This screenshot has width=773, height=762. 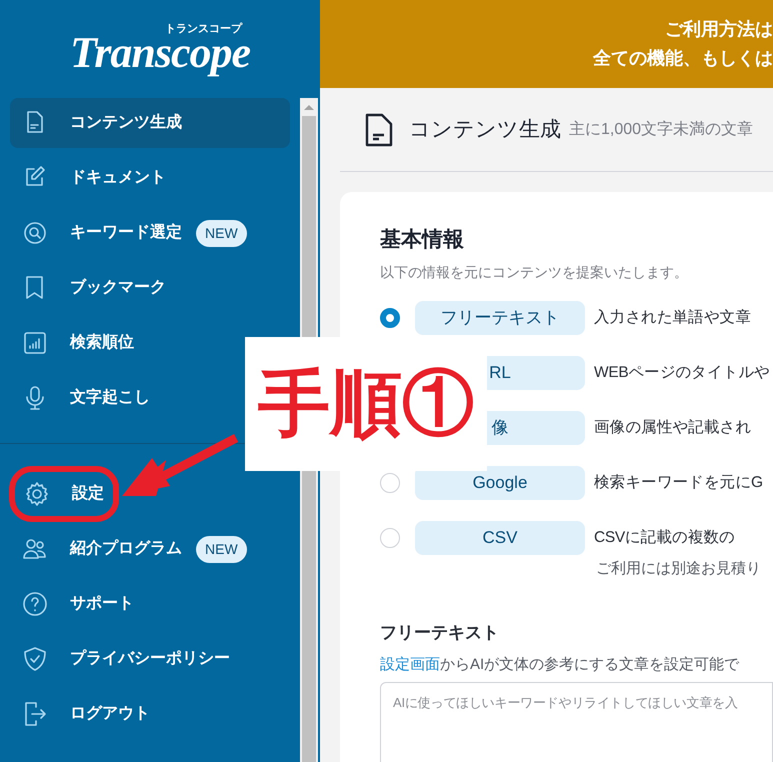 I want to click on sidebar-label: ブックマーク, so click(x=118, y=287).